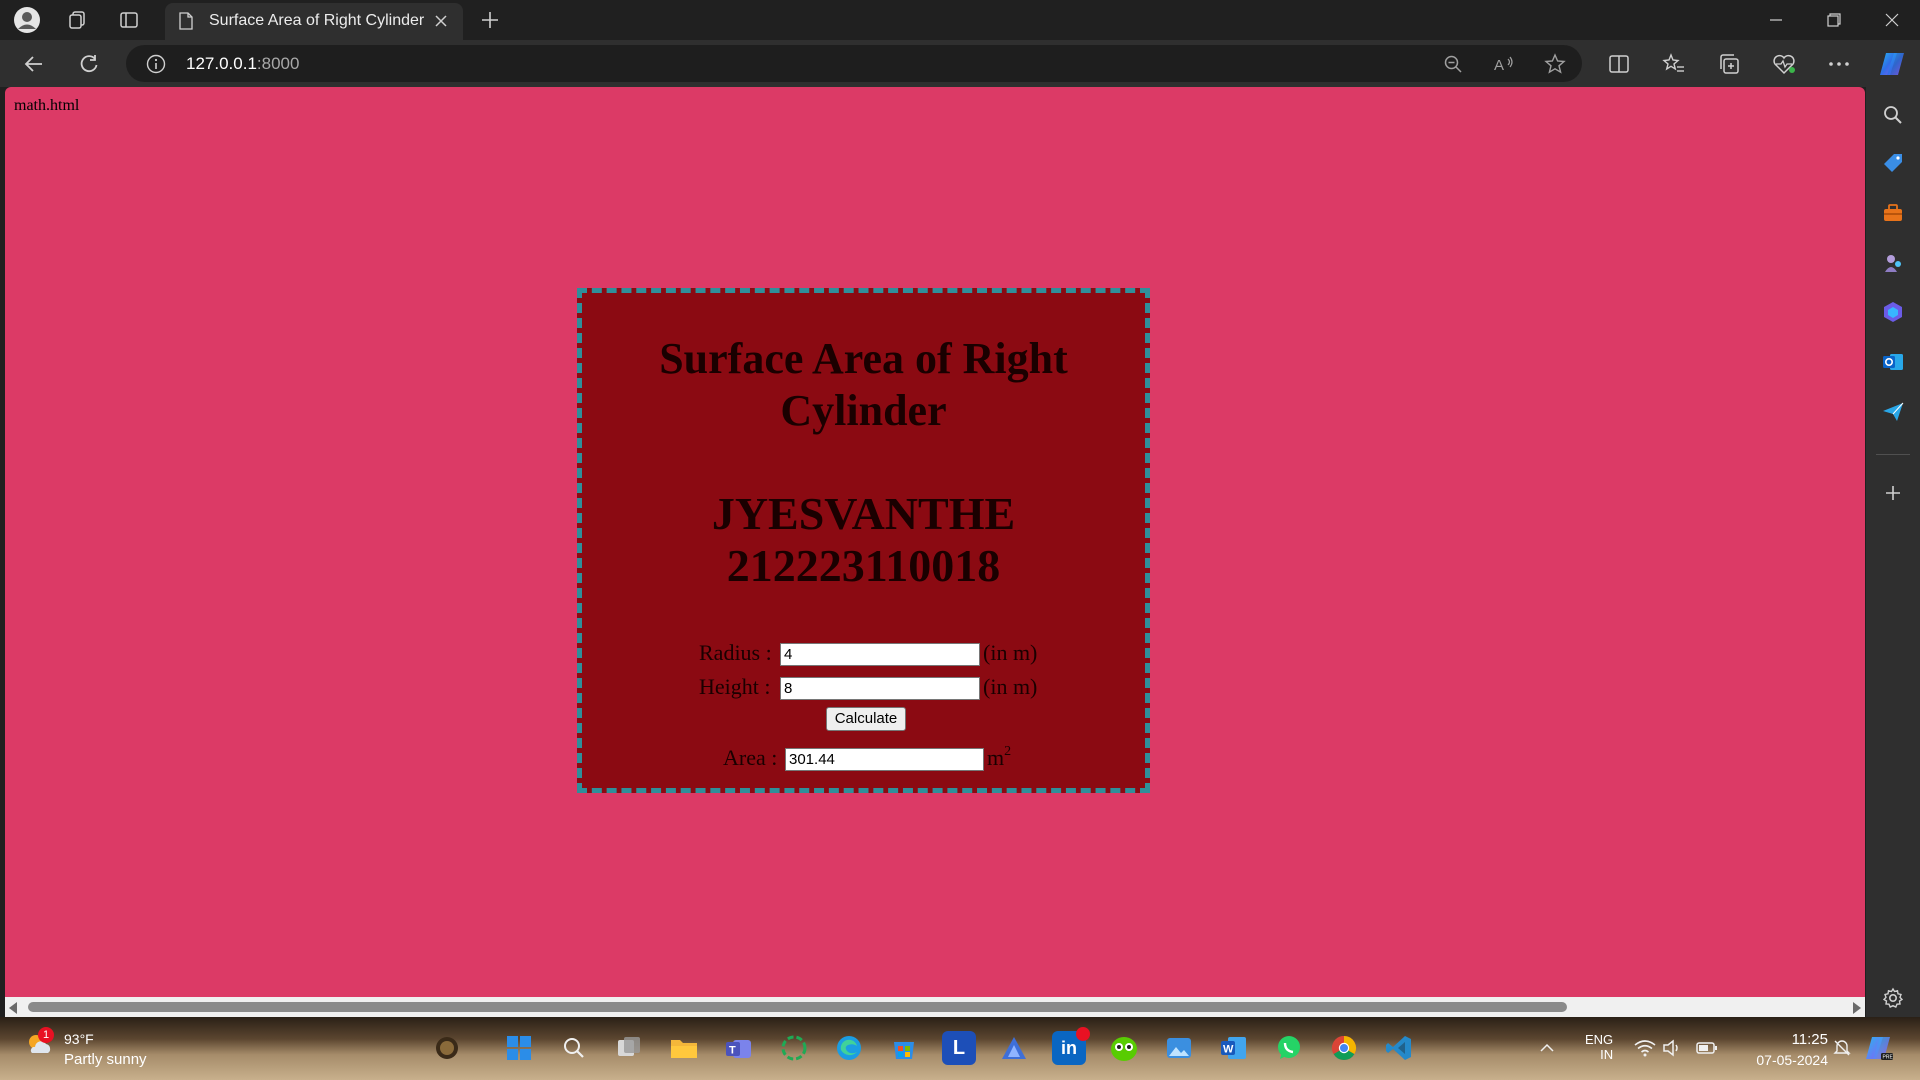 The image size is (1920, 1080). I want to click on notification-dot, so click(1083, 1034).